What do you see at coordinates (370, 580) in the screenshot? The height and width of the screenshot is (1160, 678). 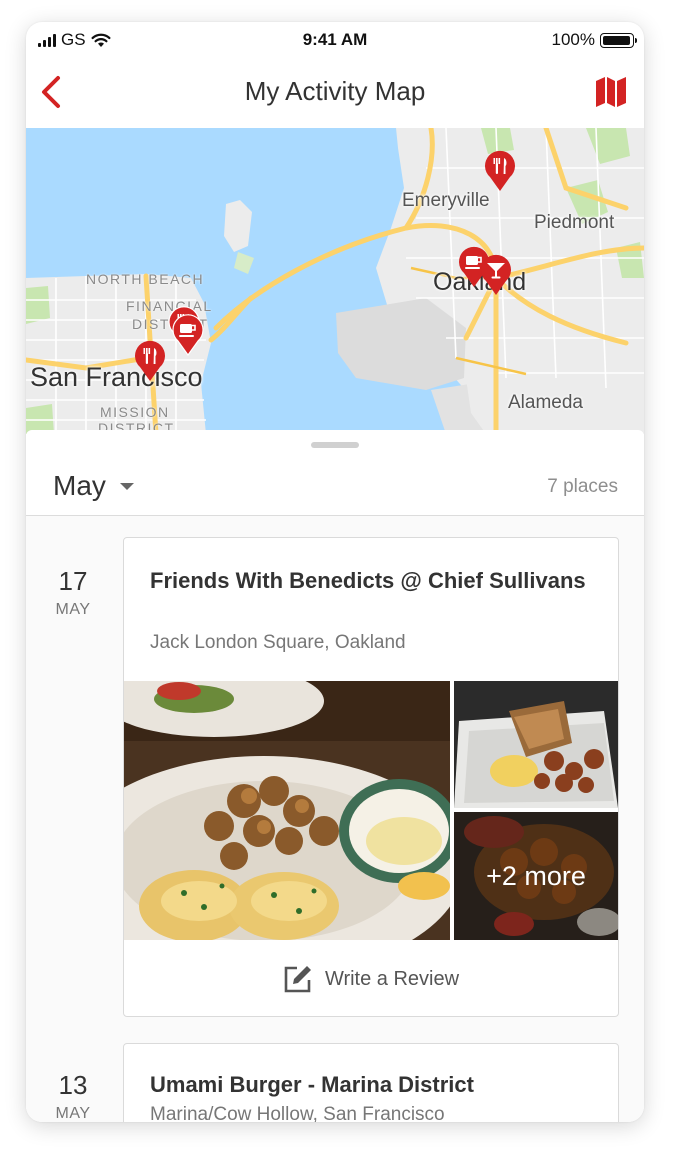 I see `business-name: Friends With Benedicts @ Chief Sullivans` at bounding box center [370, 580].